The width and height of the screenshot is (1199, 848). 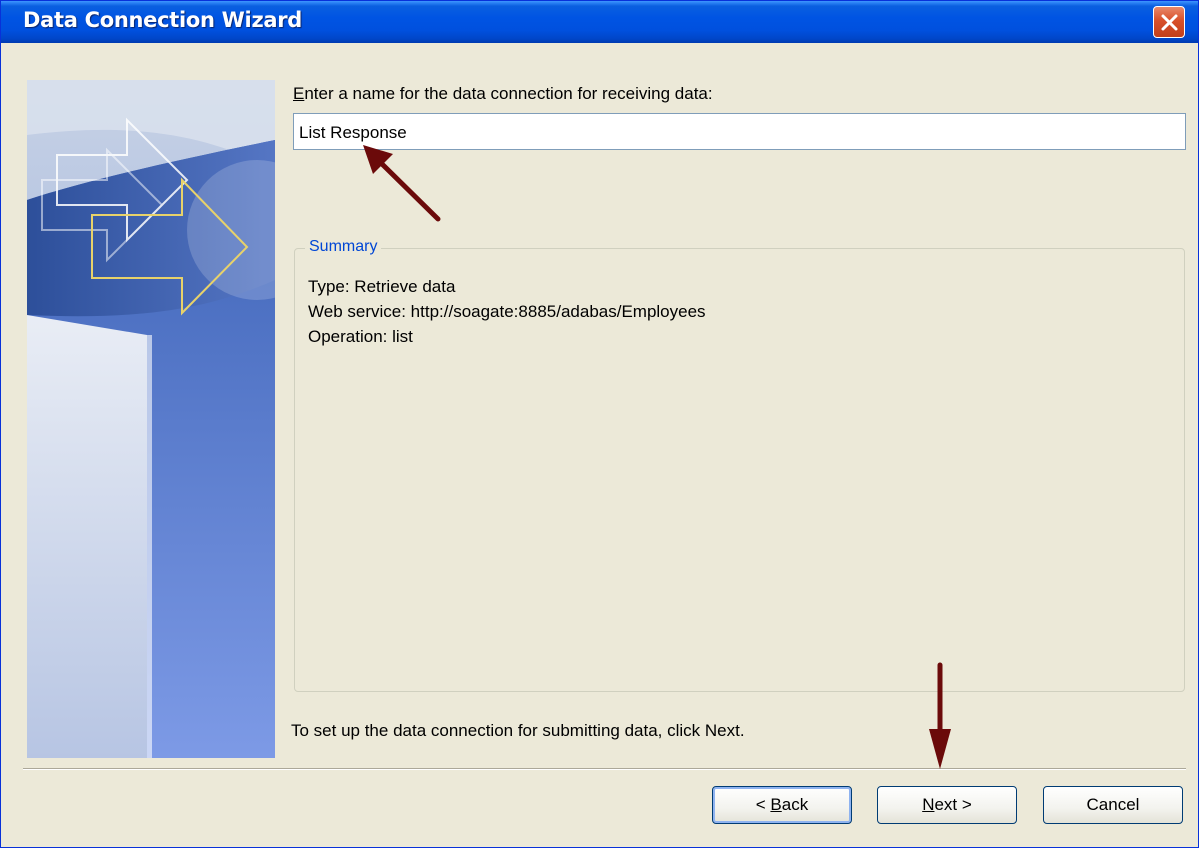 What do you see at coordinates (776, 804) in the screenshot?
I see `back-mnemonic: B` at bounding box center [776, 804].